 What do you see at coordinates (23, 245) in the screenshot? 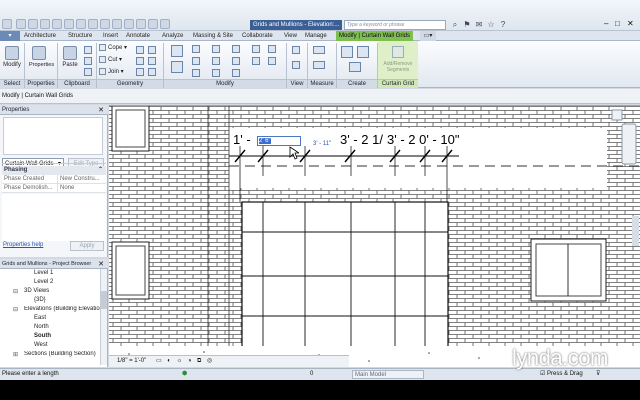
I see `properties-help-link: Properties help` at bounding box center [23, 245].